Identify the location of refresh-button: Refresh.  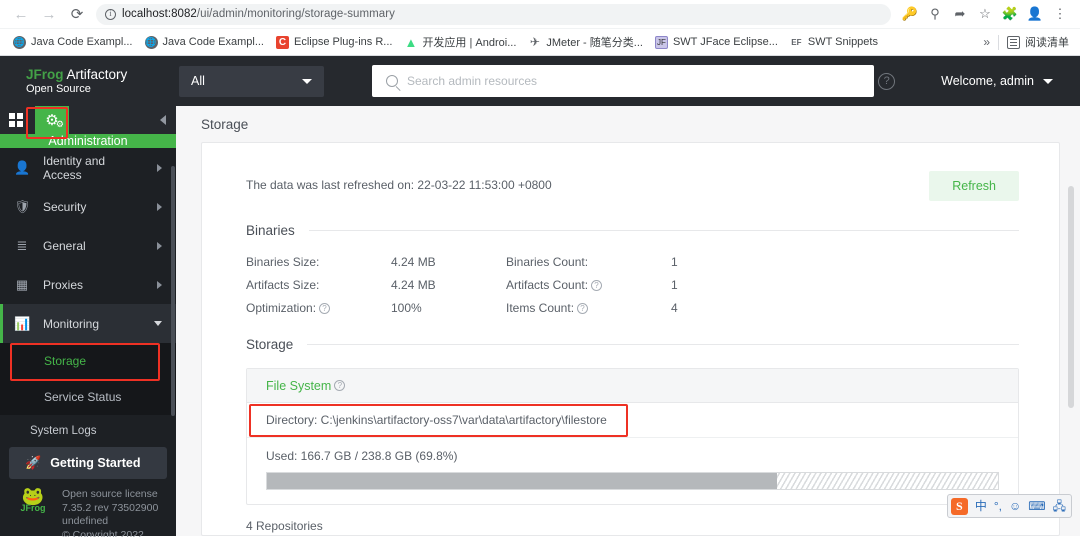
(974, 186).